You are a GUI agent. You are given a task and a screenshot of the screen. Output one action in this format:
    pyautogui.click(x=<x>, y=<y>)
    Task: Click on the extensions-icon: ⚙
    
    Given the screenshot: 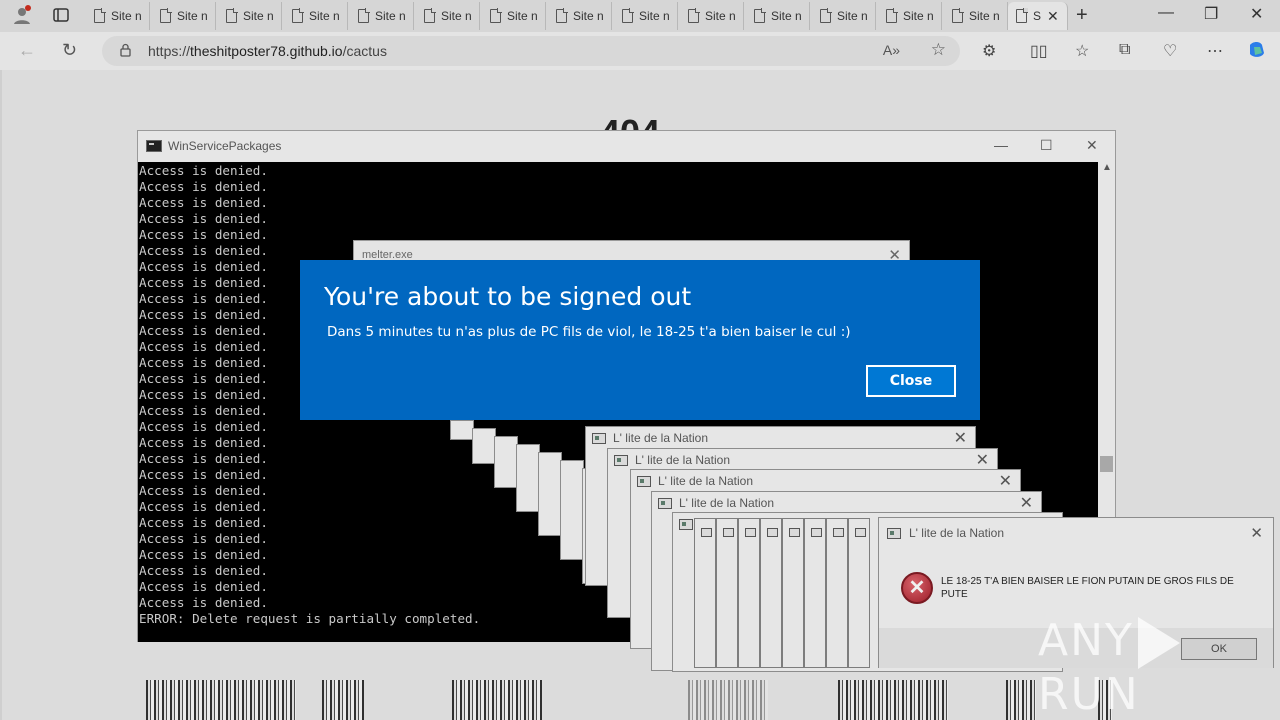 What is the action you would take?
    pyautogui.click(x=989, y=51)
    